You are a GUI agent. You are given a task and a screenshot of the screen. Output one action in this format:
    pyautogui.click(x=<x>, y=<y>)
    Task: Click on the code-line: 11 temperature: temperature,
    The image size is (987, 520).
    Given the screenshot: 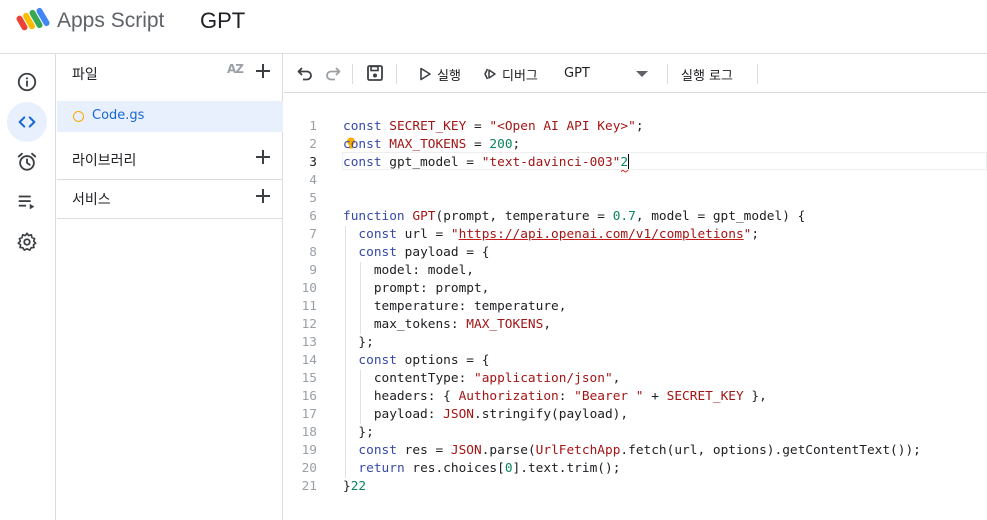 What is the action you would take?
    pyautogui.click(x=635, y=307)
    